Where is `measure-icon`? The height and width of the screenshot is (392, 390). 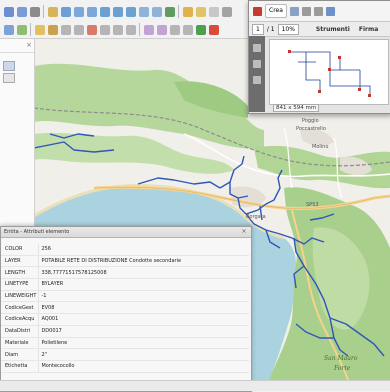
measure-icon is located at coordinates (226, 11).